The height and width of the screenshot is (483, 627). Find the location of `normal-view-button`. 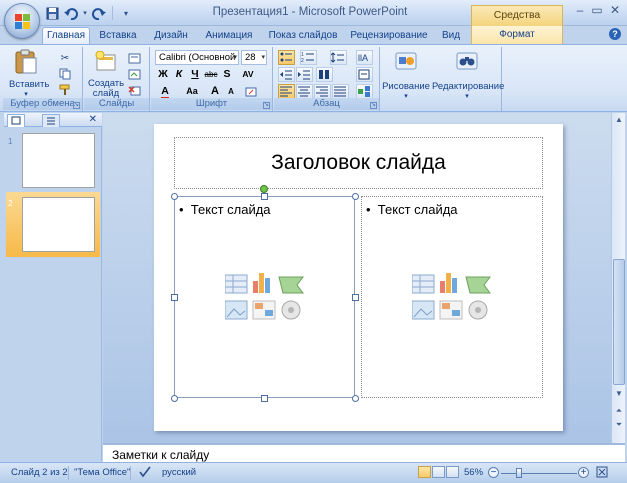

normal-view-button is located at coordinates (424, 472).